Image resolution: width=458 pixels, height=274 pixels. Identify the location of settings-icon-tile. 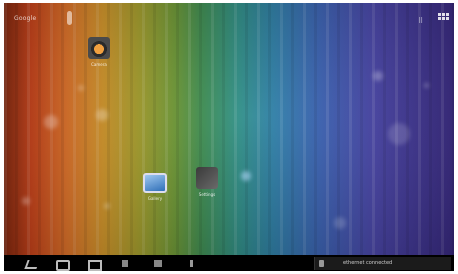
(207, 178).